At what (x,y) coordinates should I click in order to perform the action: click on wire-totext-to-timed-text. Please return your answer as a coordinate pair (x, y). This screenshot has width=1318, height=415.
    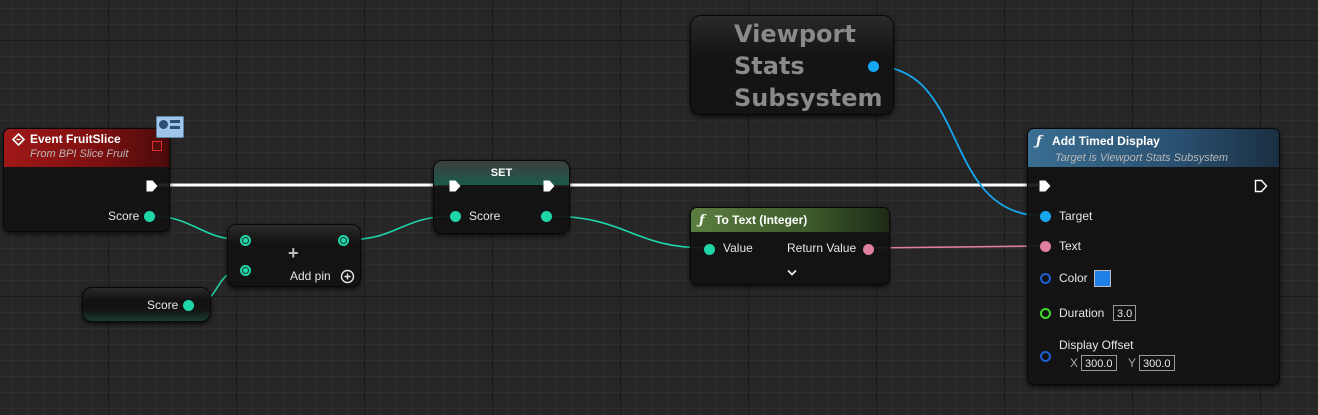
    Looking at the image, I should click on (956, 247).